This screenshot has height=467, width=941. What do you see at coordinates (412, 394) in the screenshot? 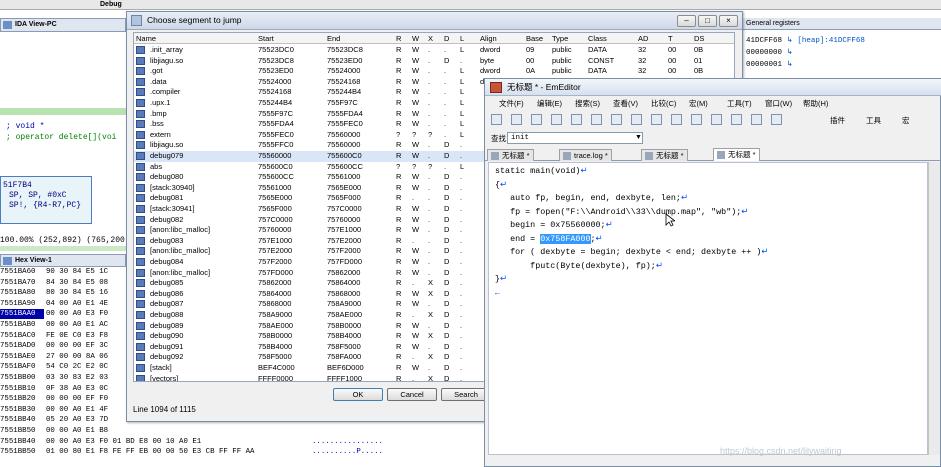
I see `cancel-button: Cancel` at bounding box center [412, 394].